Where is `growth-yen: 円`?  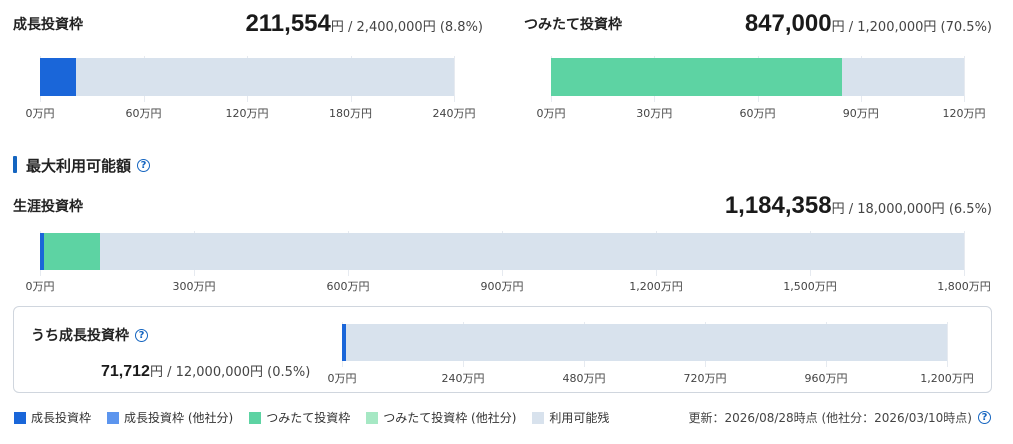
growth-yen: 円 is located at coordinates (337, 27).